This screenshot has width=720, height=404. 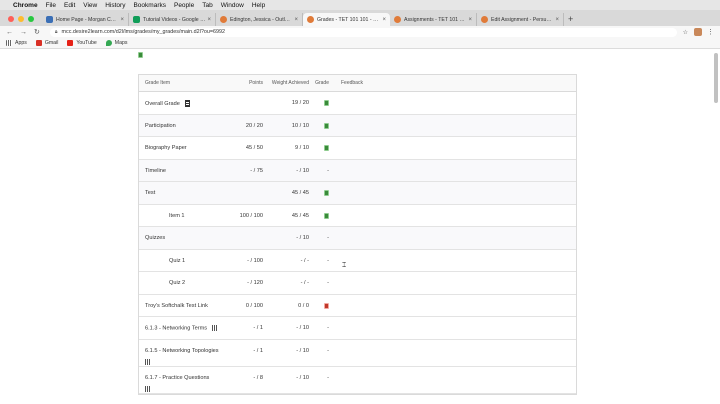 I want to click on bookmark-maps: Maps, so click(x=116, y=43).